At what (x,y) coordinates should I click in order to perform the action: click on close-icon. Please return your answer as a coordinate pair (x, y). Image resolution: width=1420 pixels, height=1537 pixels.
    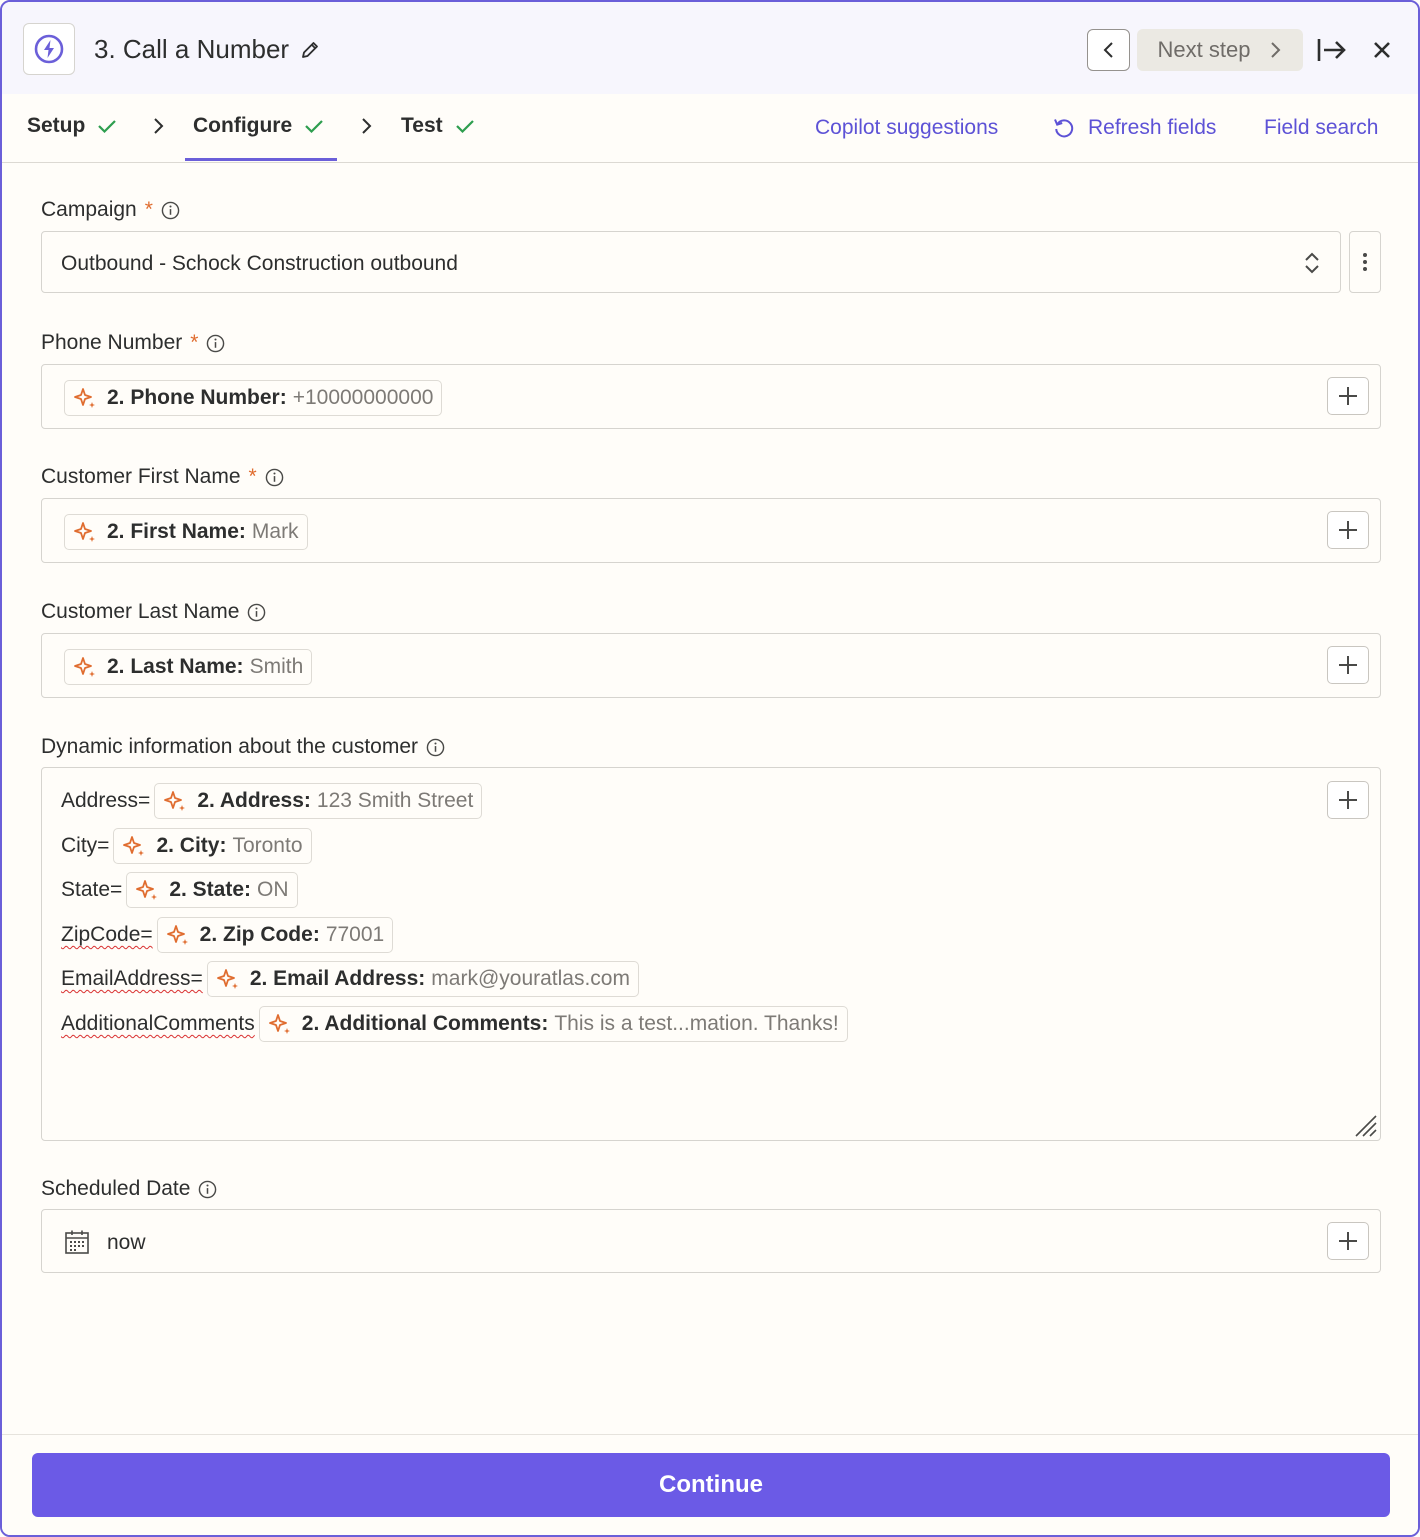
    Looking at the image, I should click on (1382, 50).